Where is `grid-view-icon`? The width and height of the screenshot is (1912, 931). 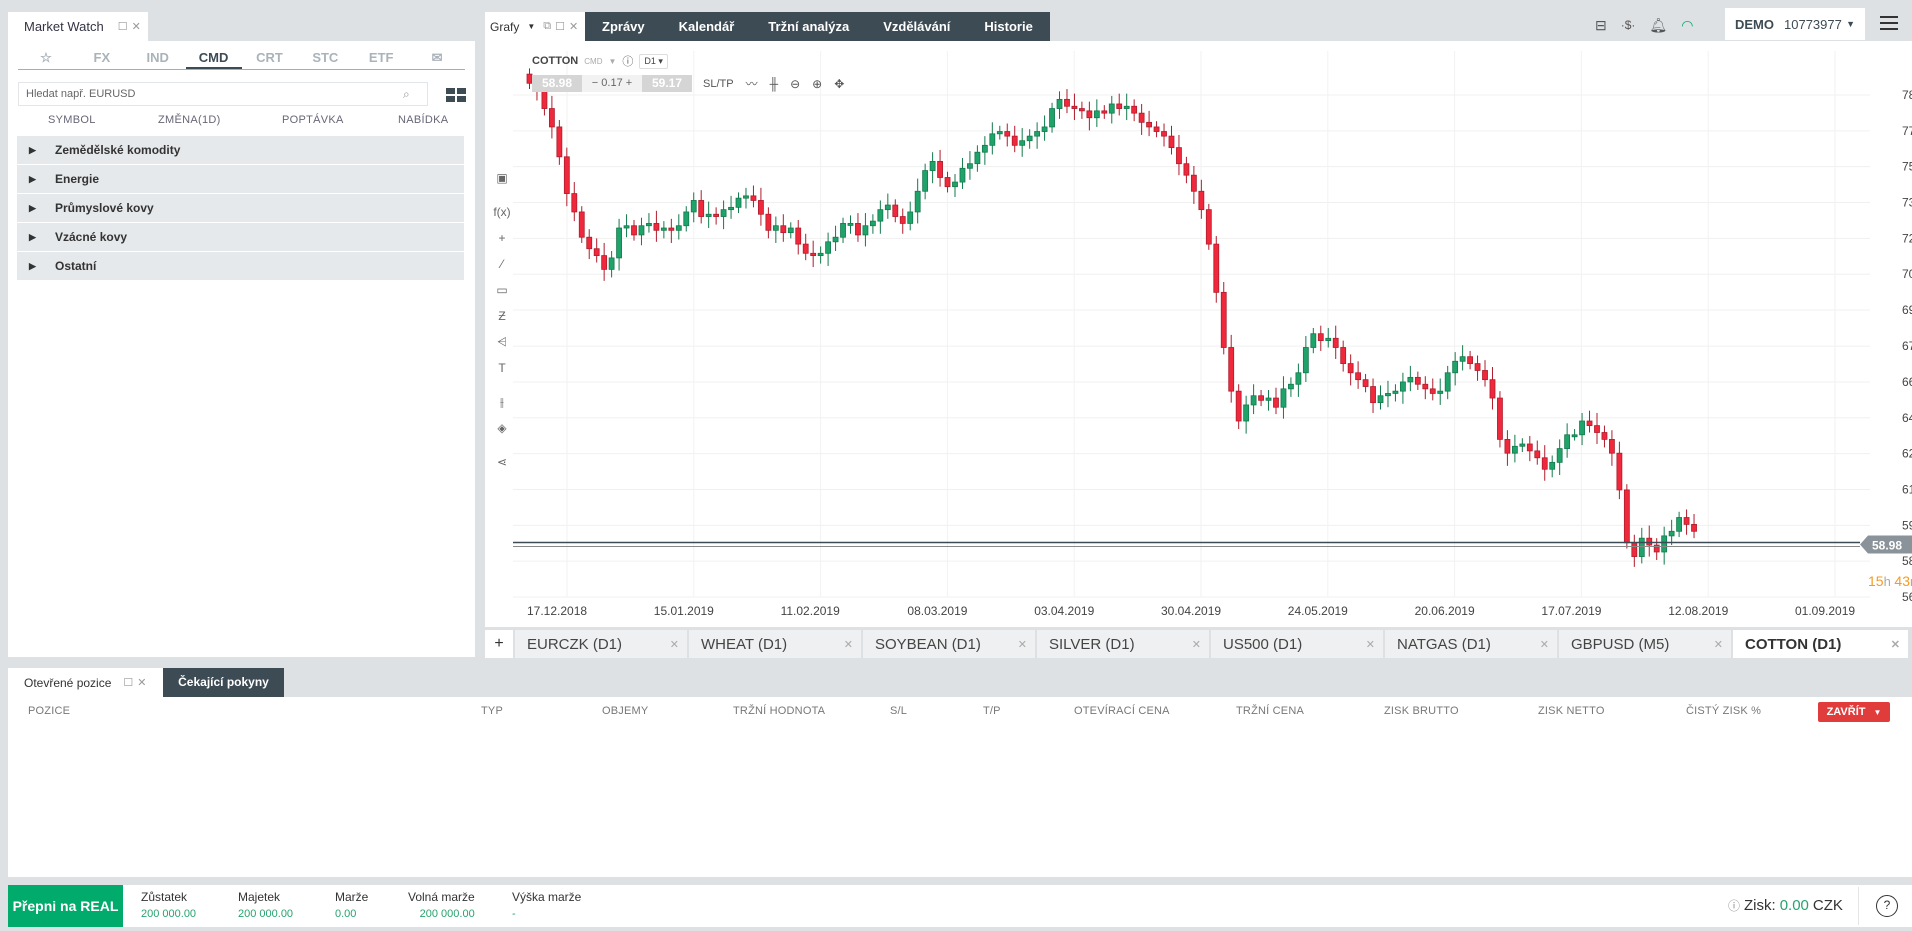 grid-view-icon is located at coordinates (456, 95).